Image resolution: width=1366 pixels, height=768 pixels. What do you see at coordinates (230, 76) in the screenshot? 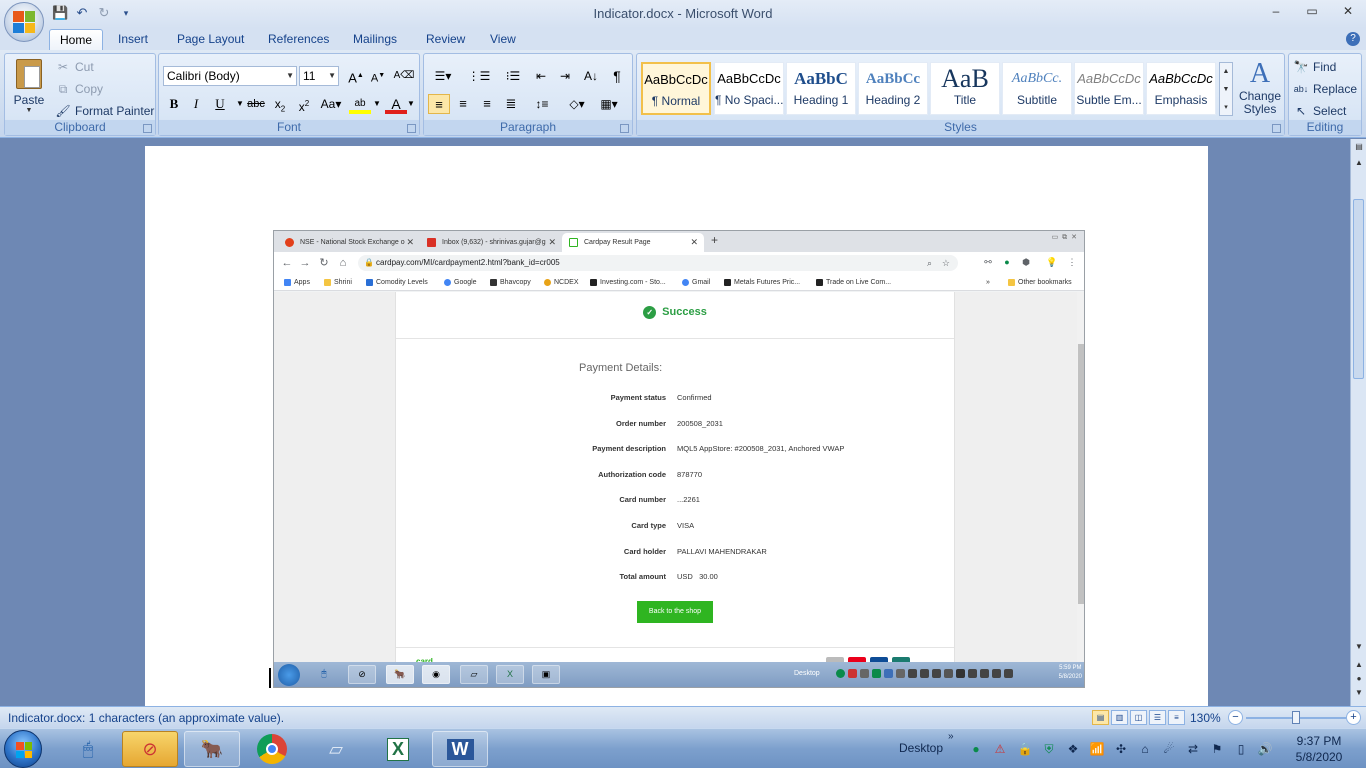
I see `font-family-combo: Calibri (Body) ▼` at bounding box center [230, 76].